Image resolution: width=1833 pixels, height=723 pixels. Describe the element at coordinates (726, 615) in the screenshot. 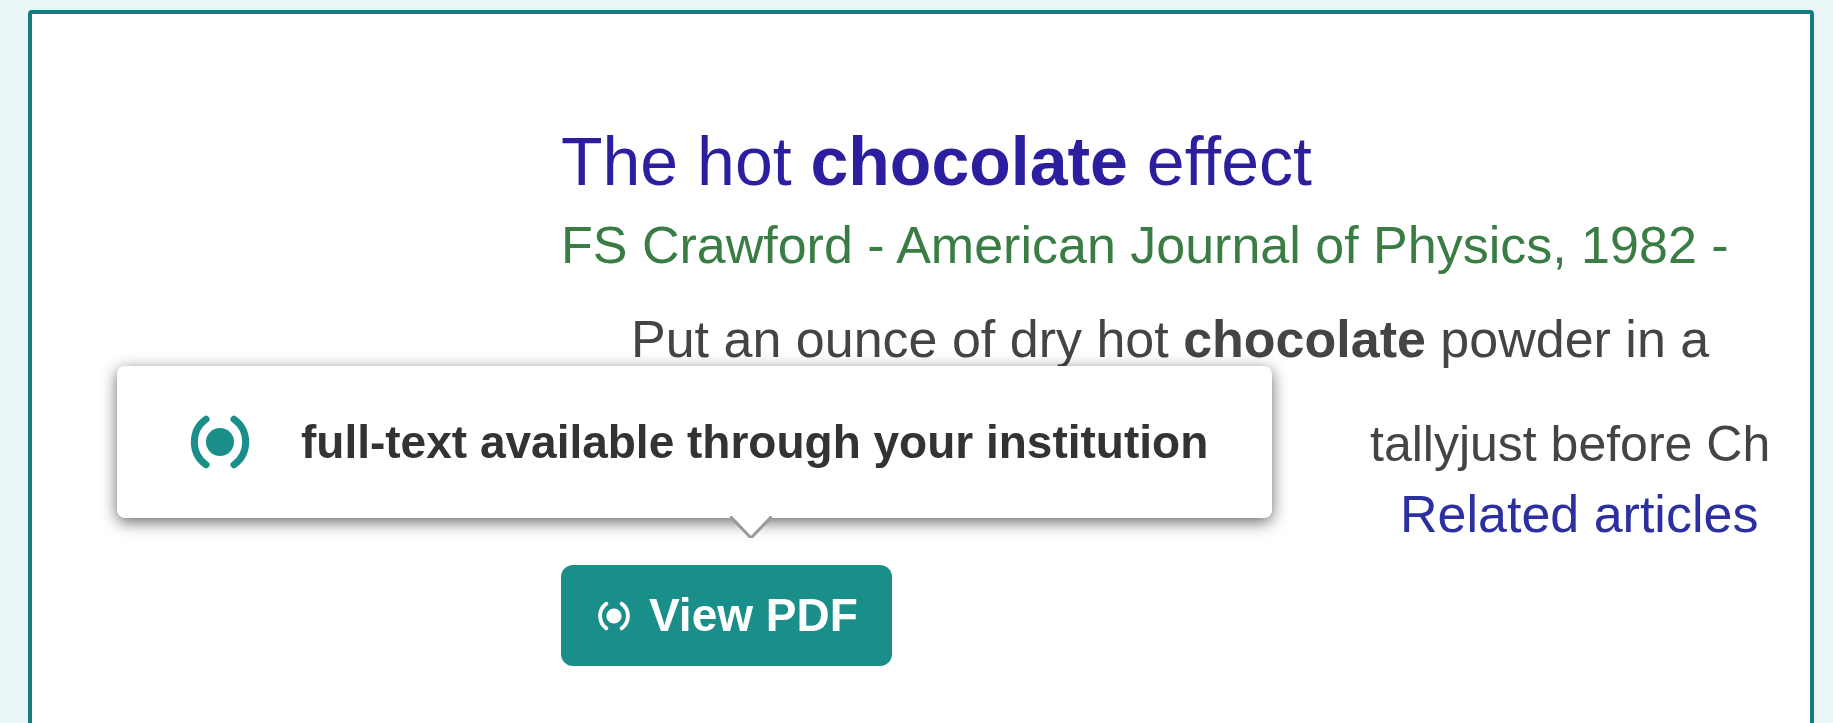

I see `view-pdf-button: View PDF` at that location.